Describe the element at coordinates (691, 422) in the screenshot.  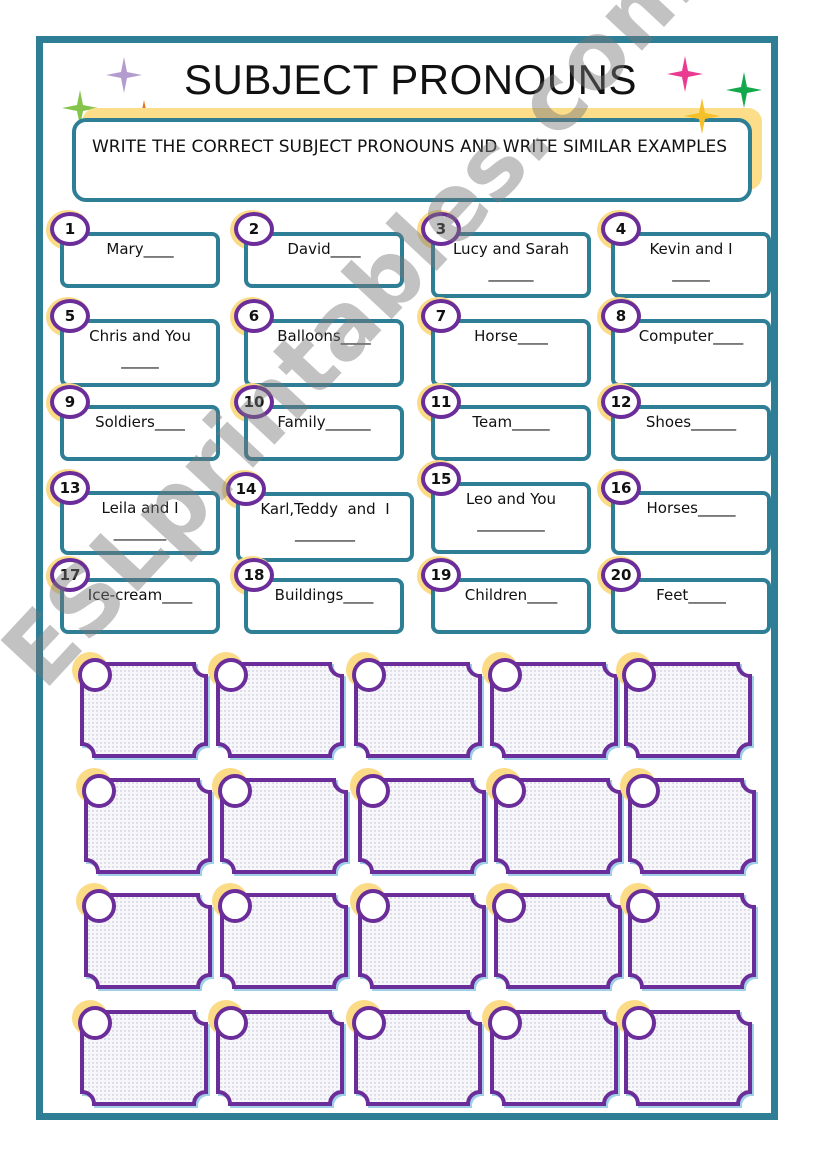
I see `item-prompt: Shoes______` at that location.